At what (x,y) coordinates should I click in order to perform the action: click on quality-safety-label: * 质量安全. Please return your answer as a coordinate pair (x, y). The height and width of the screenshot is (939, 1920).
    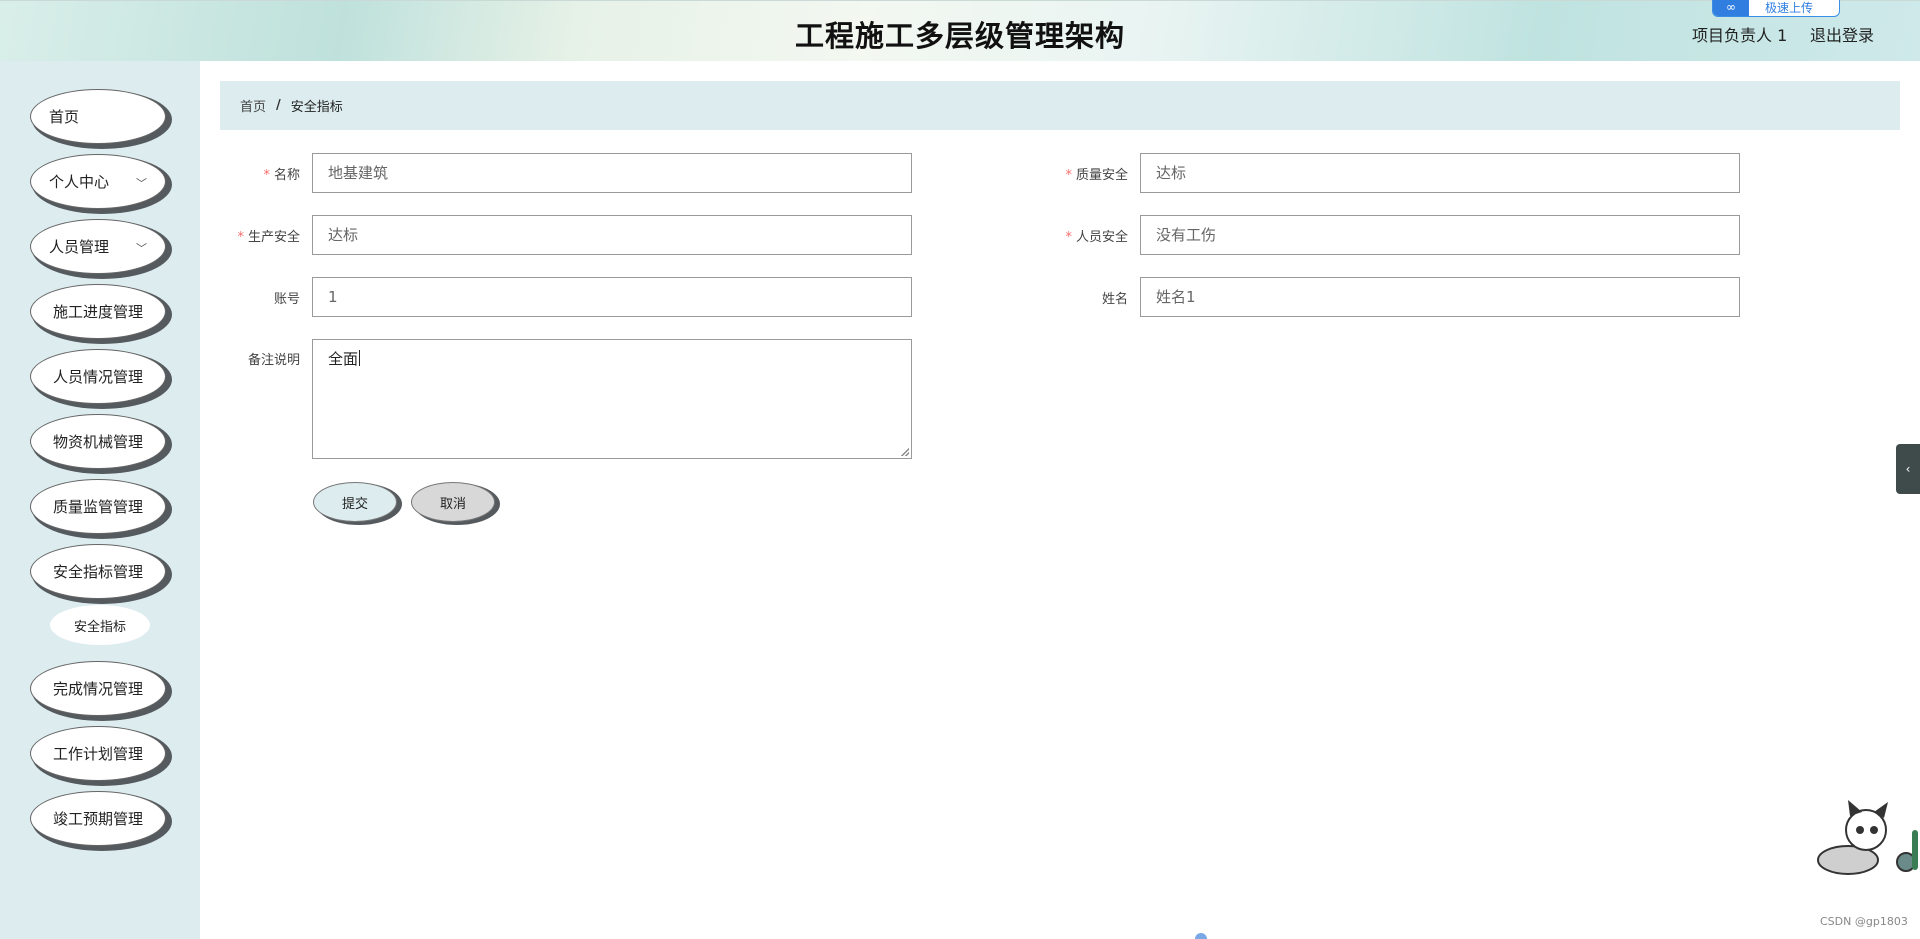
    Looking at the image, I should click on (1096, 175).